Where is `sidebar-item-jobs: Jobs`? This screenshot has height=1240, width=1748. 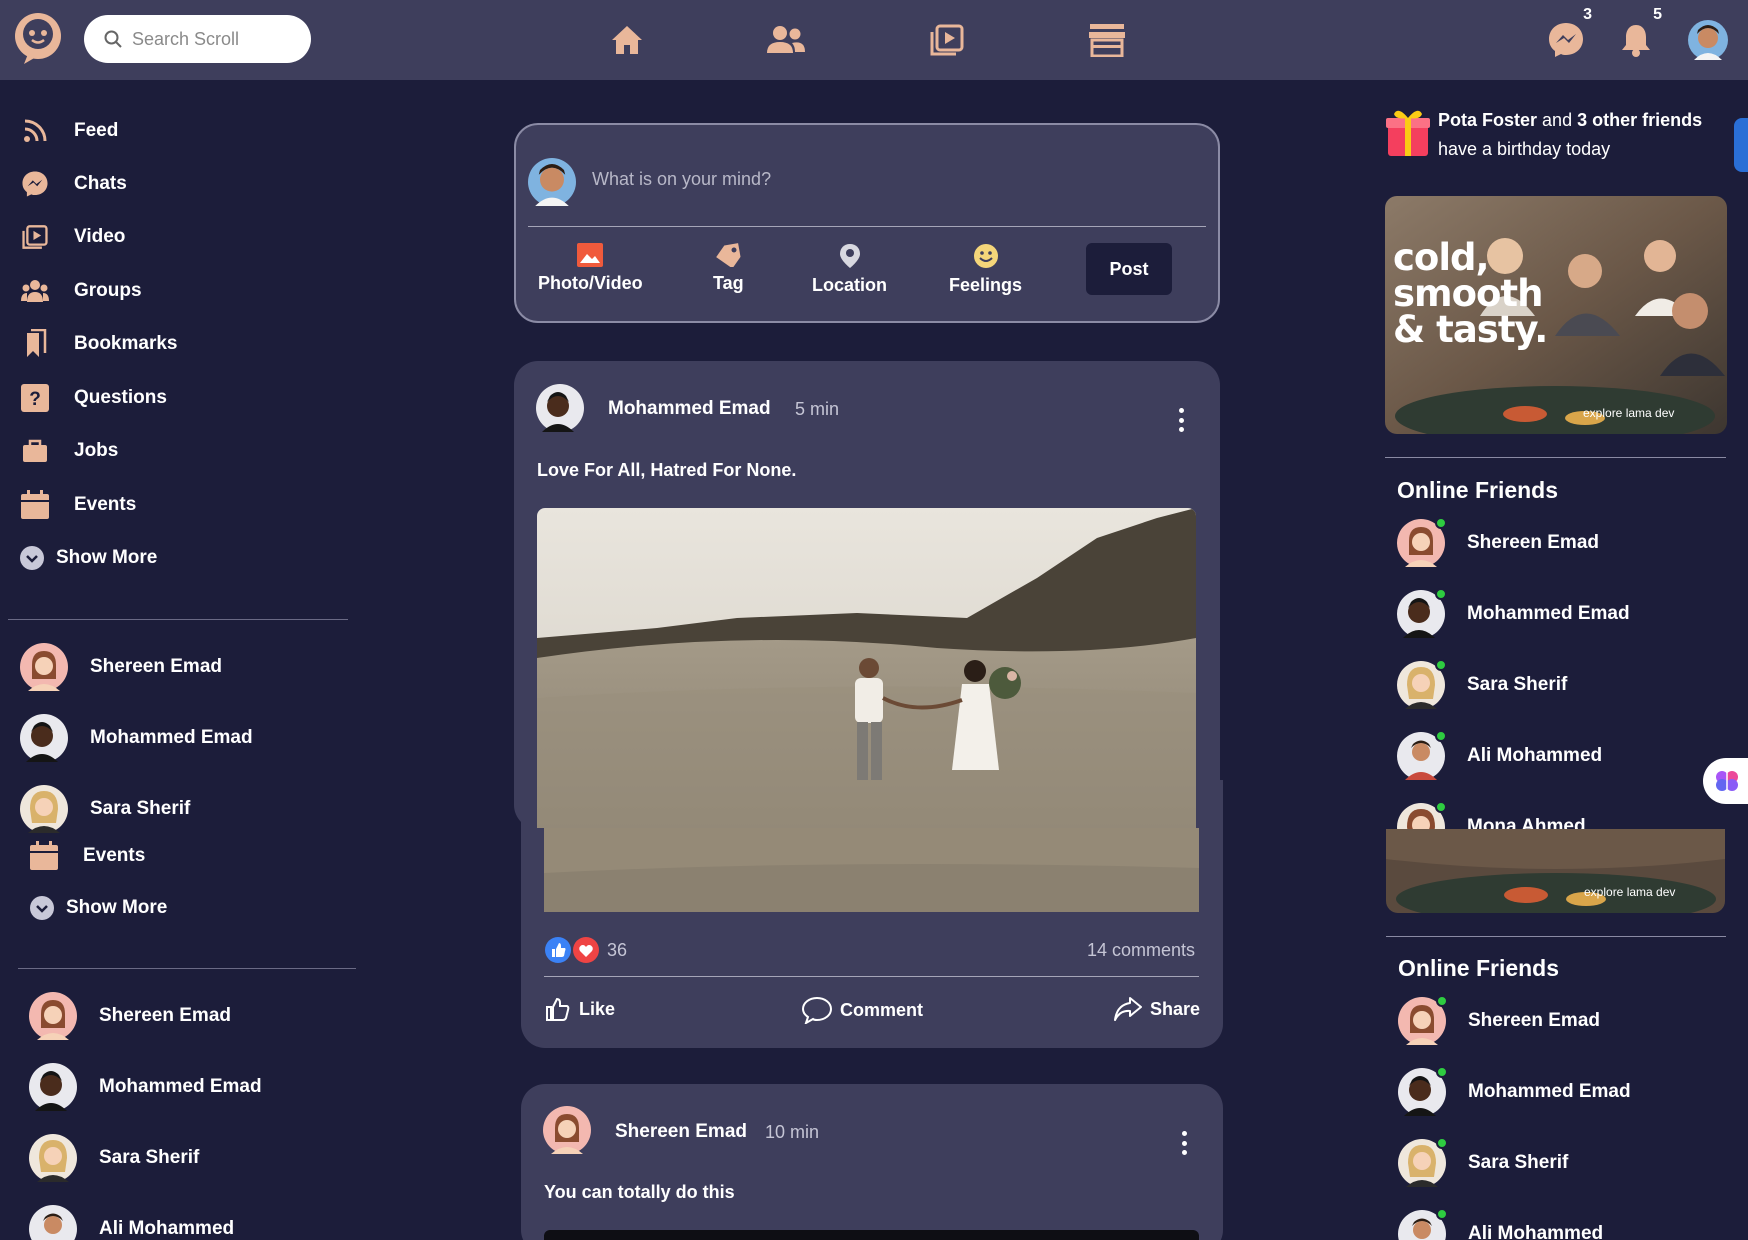 sidebar-item-jobs: Jobs is located at coordinates (69, 451).